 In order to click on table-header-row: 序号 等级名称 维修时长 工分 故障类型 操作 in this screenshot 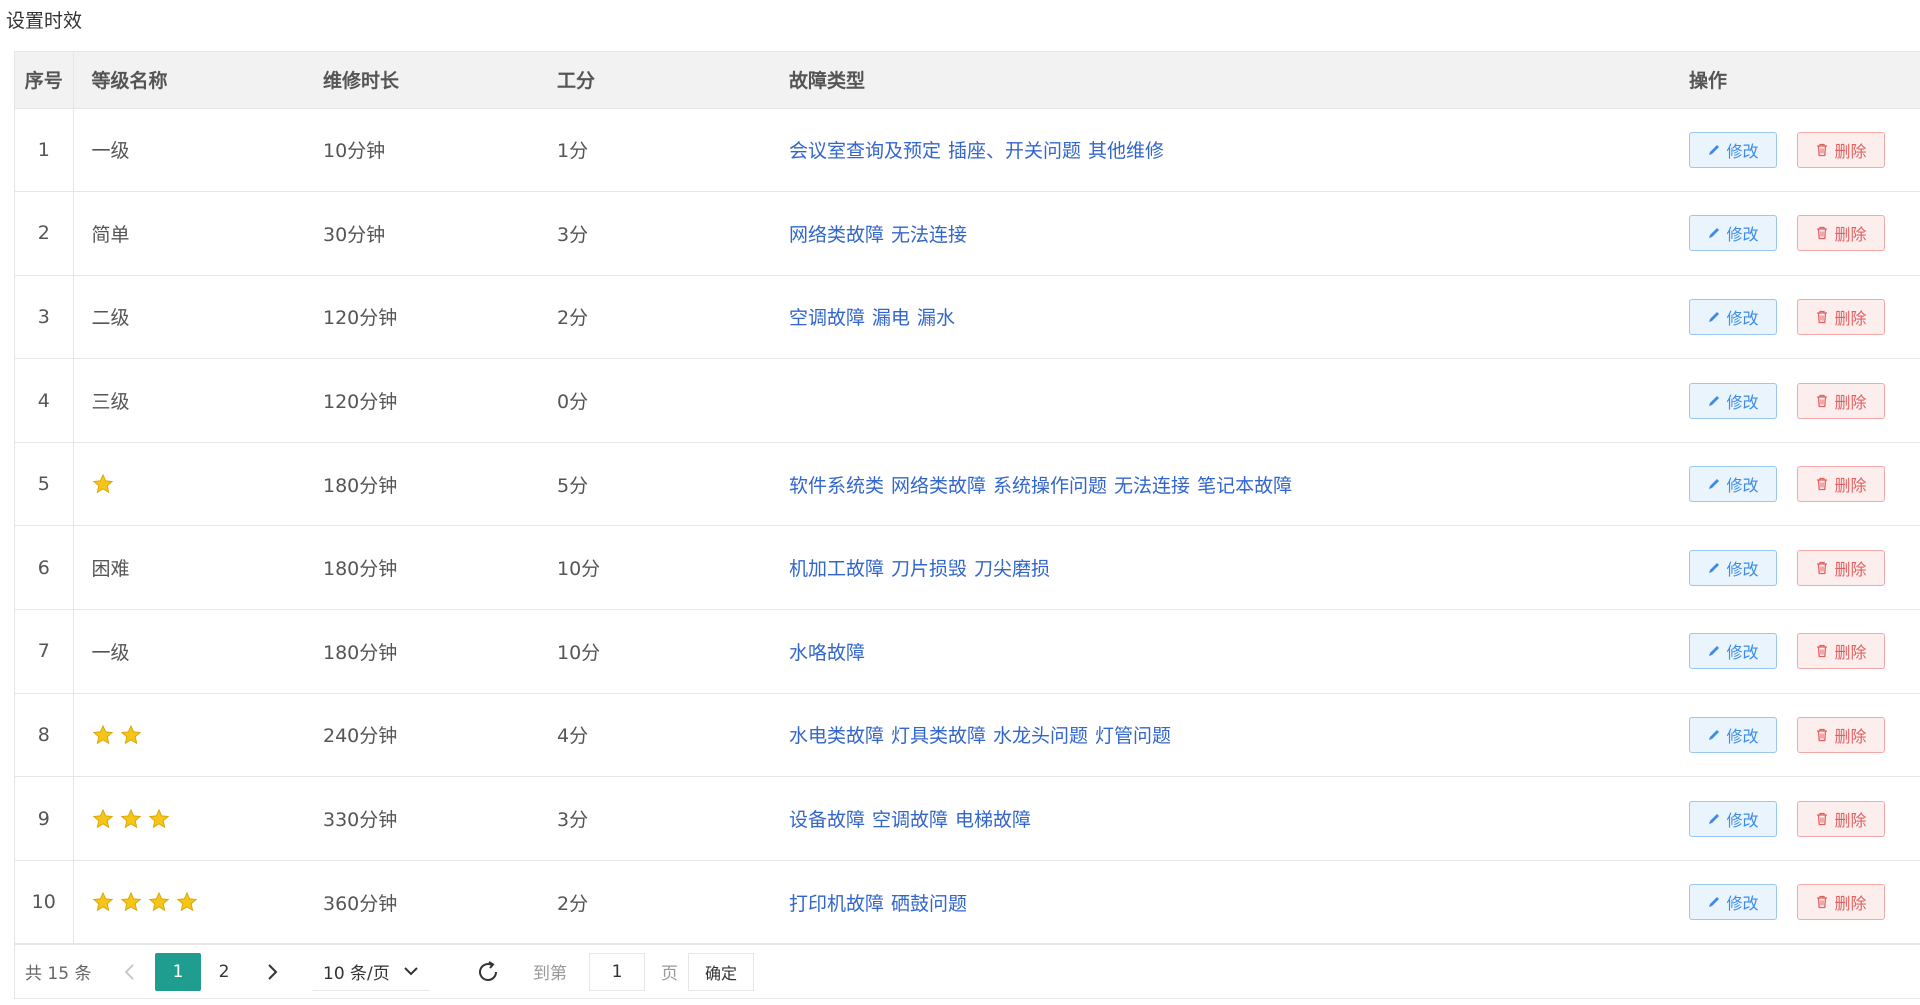, I will do `click(967, 80)`.